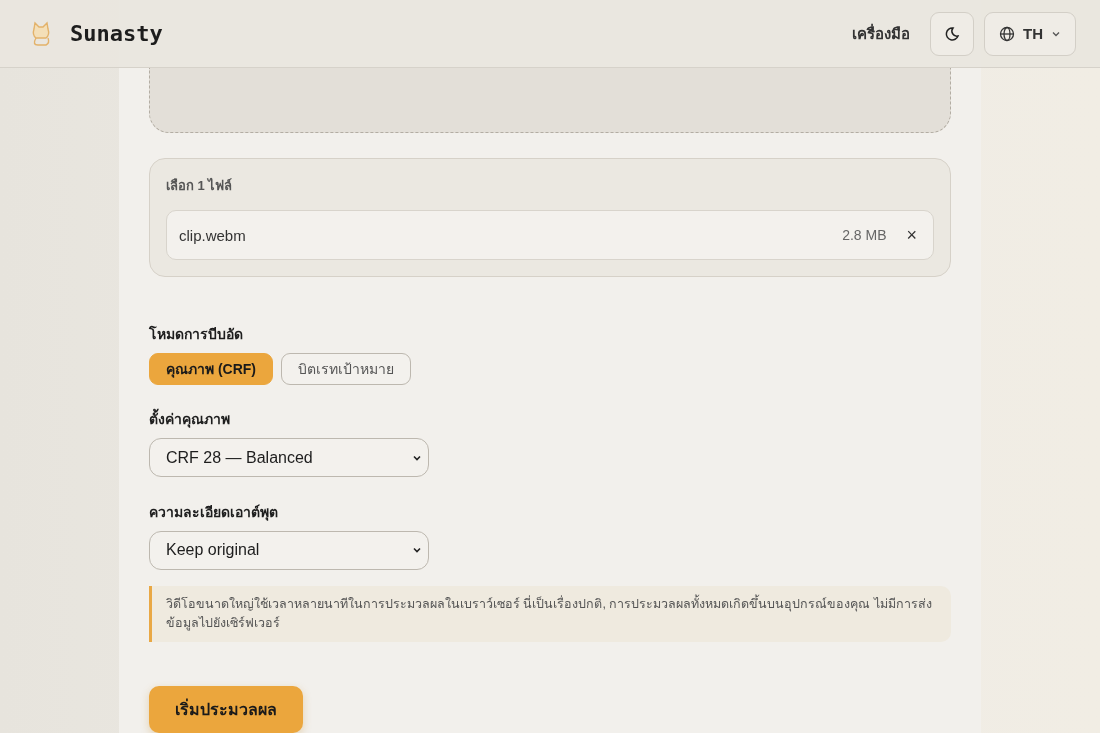  I want to click on field-label: ตั้งค่าคุณภาพ, so click(189, 419).